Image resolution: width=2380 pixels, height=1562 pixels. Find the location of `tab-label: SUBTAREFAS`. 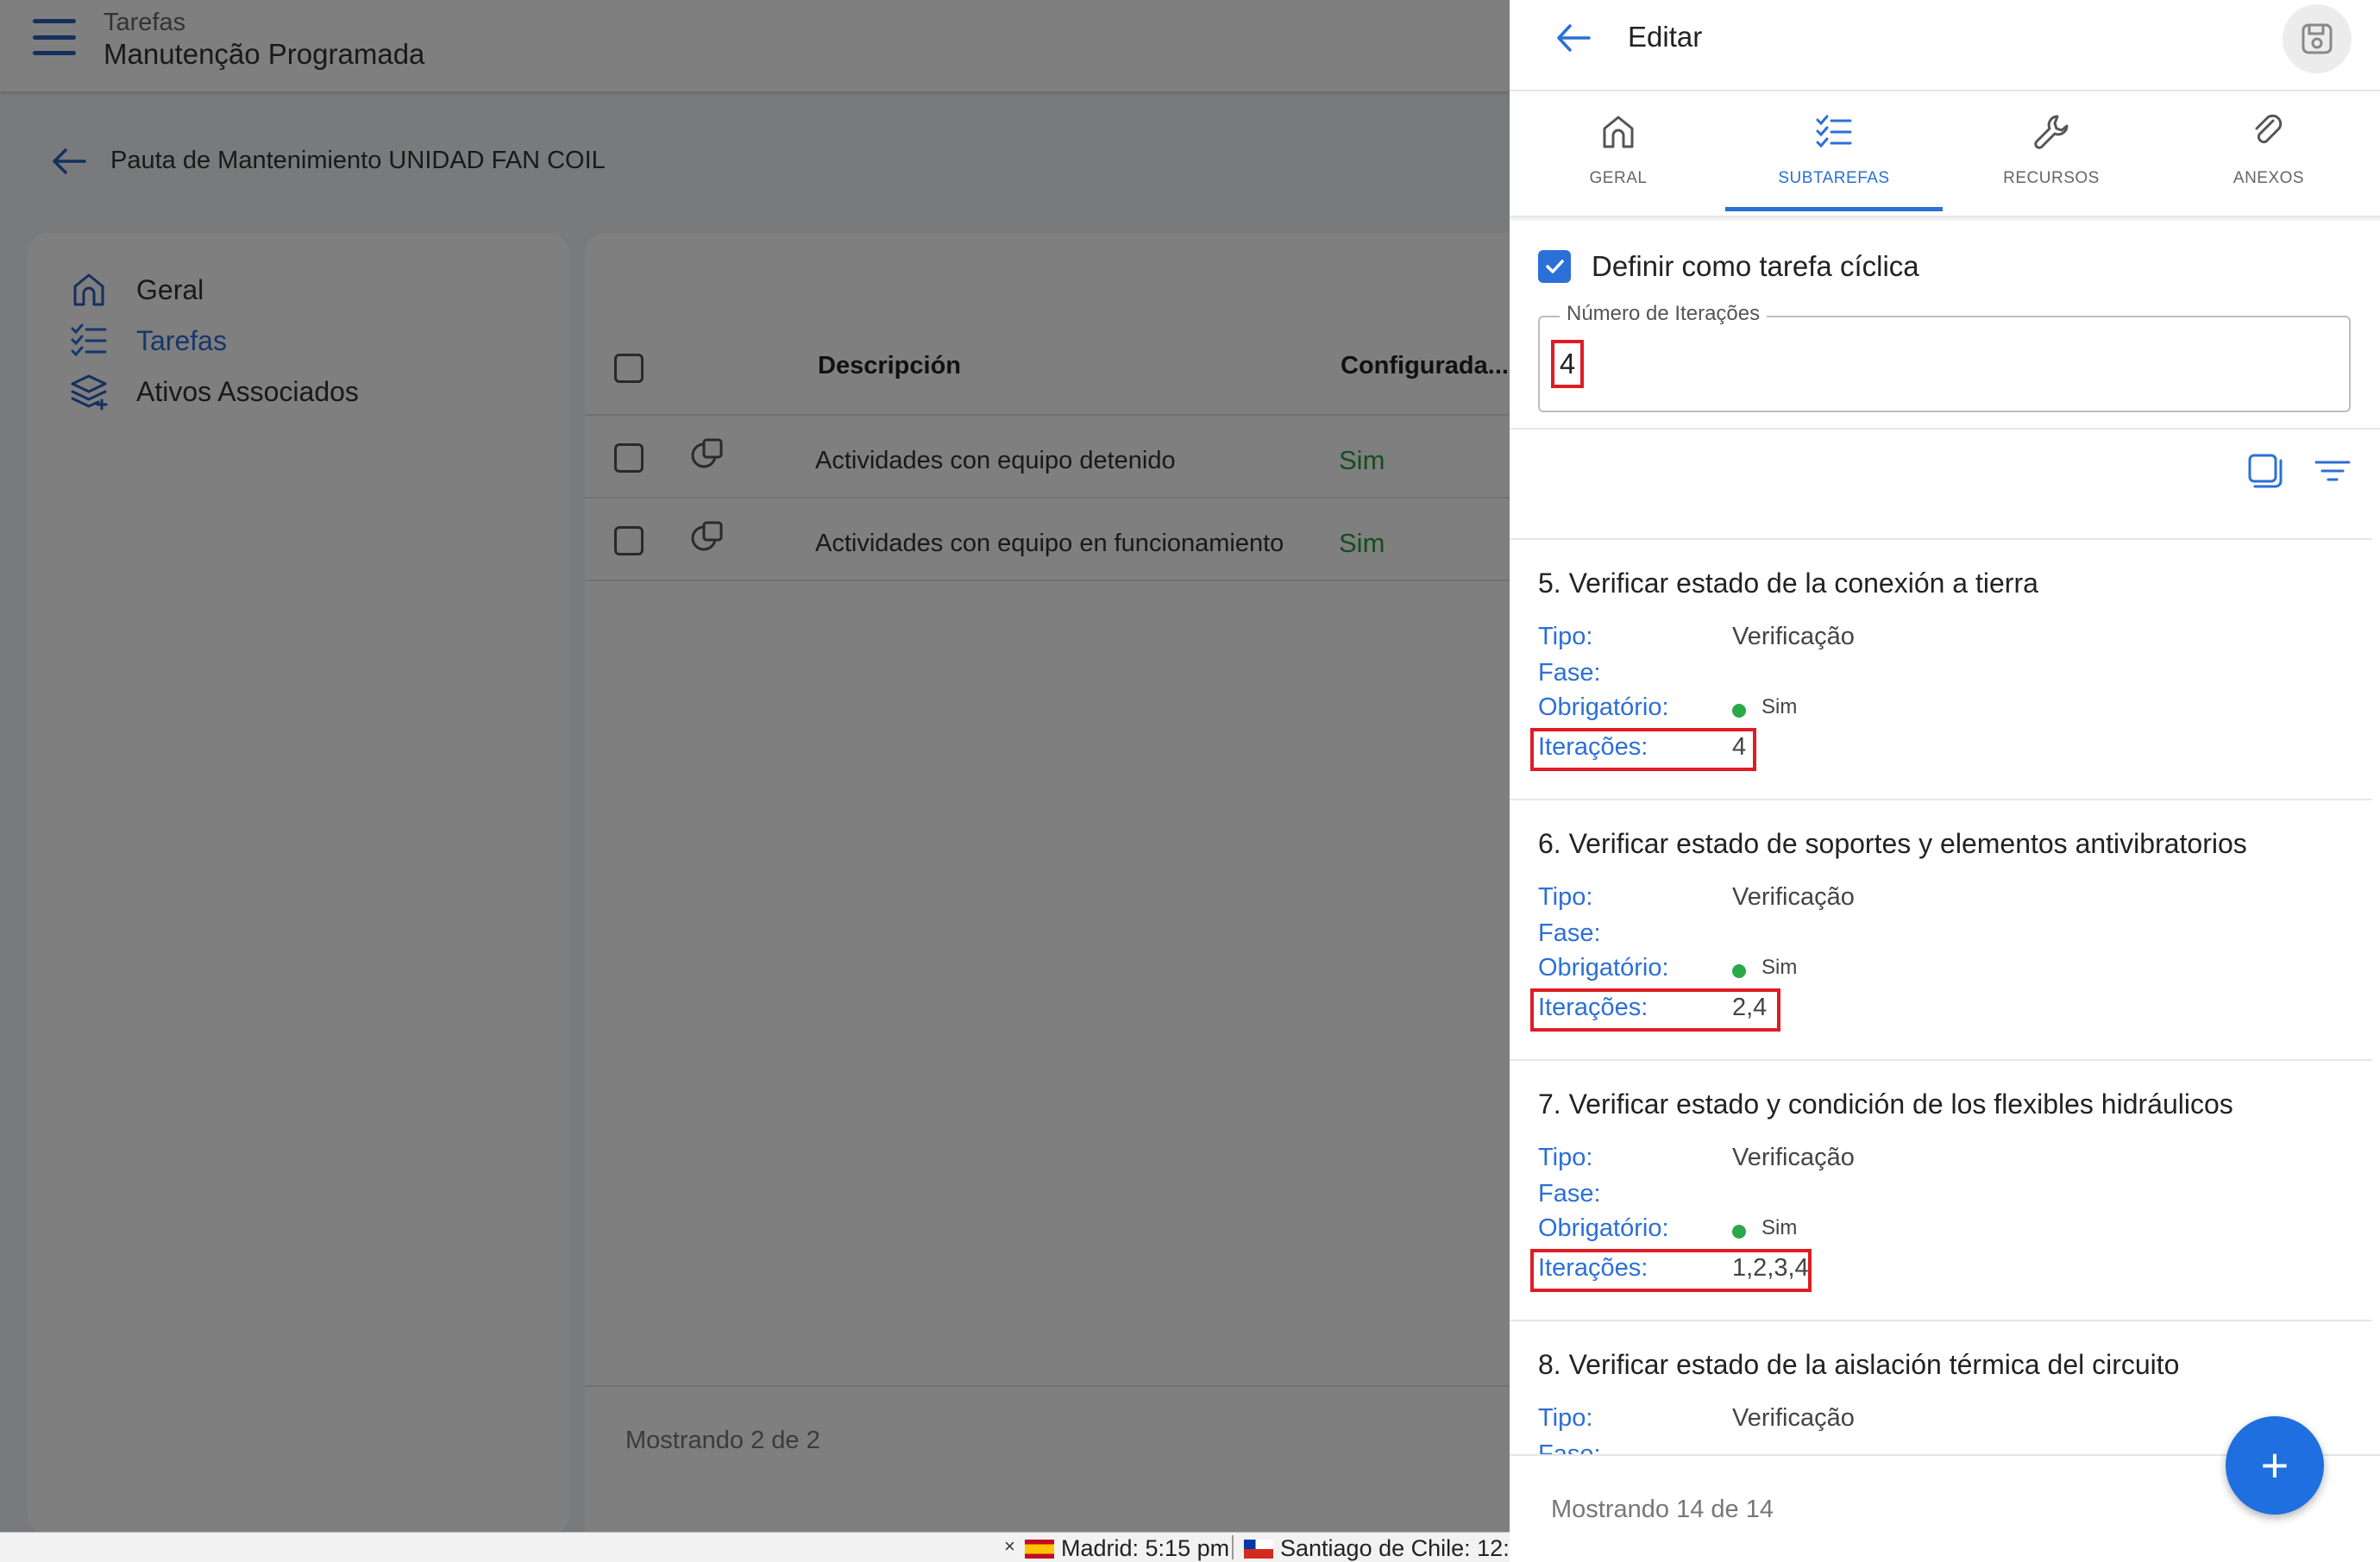

tab-label: SUBTAREFAS is located at coordinates (1834, 178).